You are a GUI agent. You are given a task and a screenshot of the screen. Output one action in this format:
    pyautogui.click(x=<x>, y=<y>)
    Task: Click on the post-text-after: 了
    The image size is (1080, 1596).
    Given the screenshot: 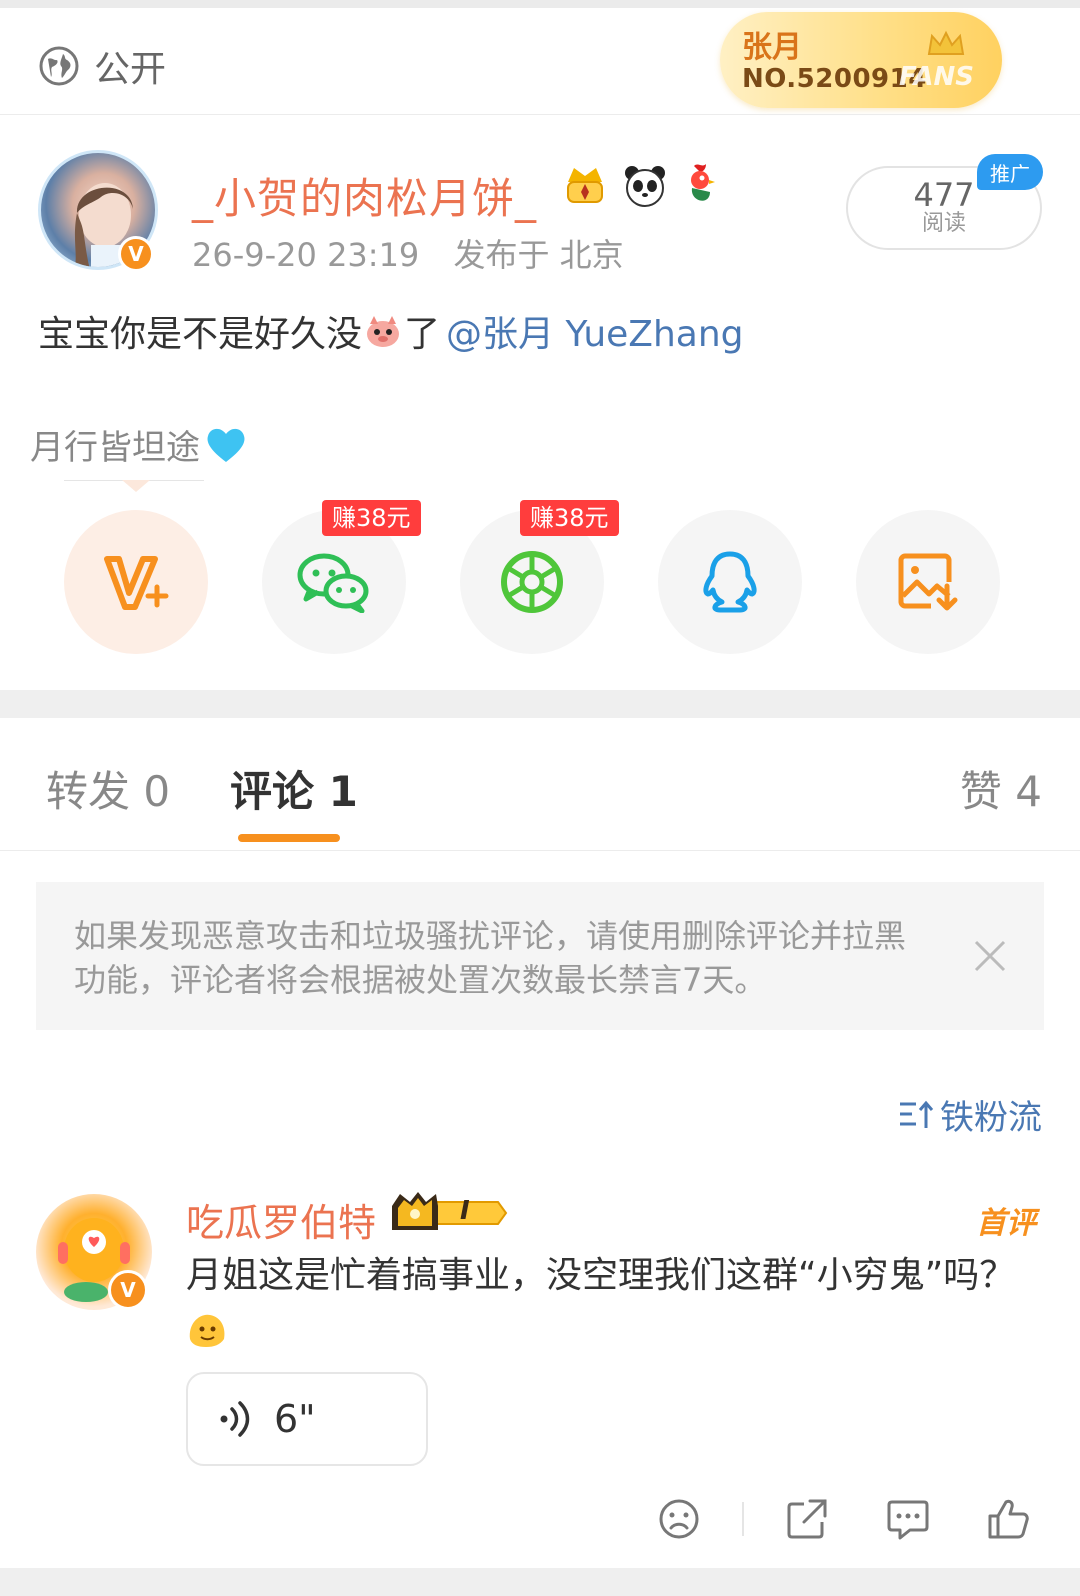 What is the action you would take?
    pyautogui.click(x=422, y=334)
    